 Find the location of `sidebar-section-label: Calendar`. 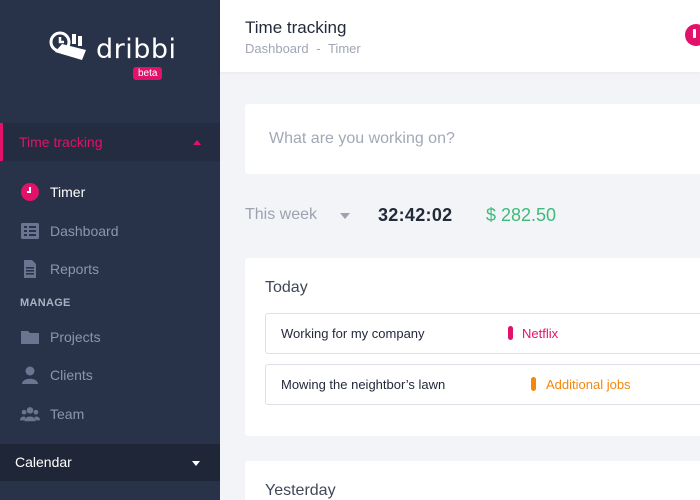

sidebar-section-label: Calendar is located at coordinates (43, 462).